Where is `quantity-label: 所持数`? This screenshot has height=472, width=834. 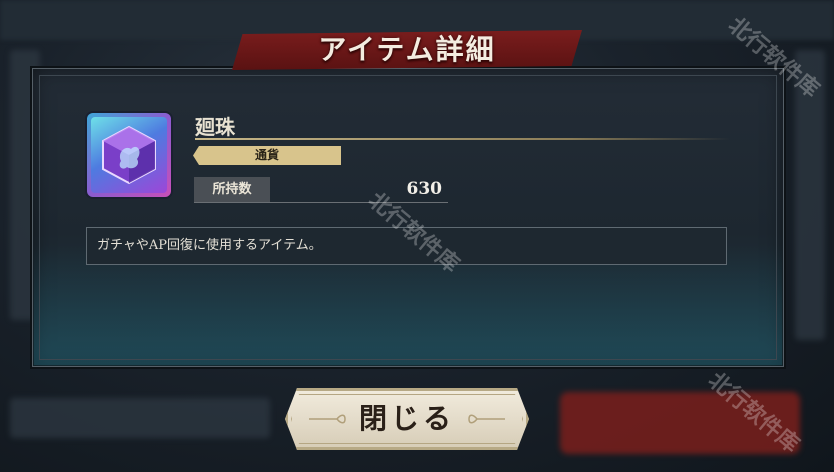
quantity-label: 所持数 is located at coordinates (232, 189).